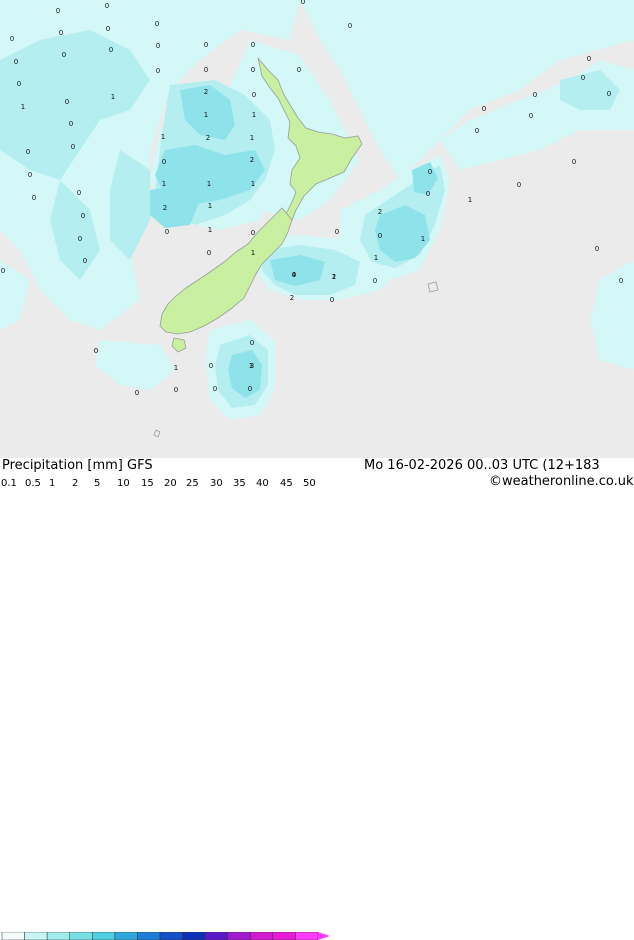 The image size is (634, 940). I want to click on colorbar-tick-label: 10, so click(123, 483).